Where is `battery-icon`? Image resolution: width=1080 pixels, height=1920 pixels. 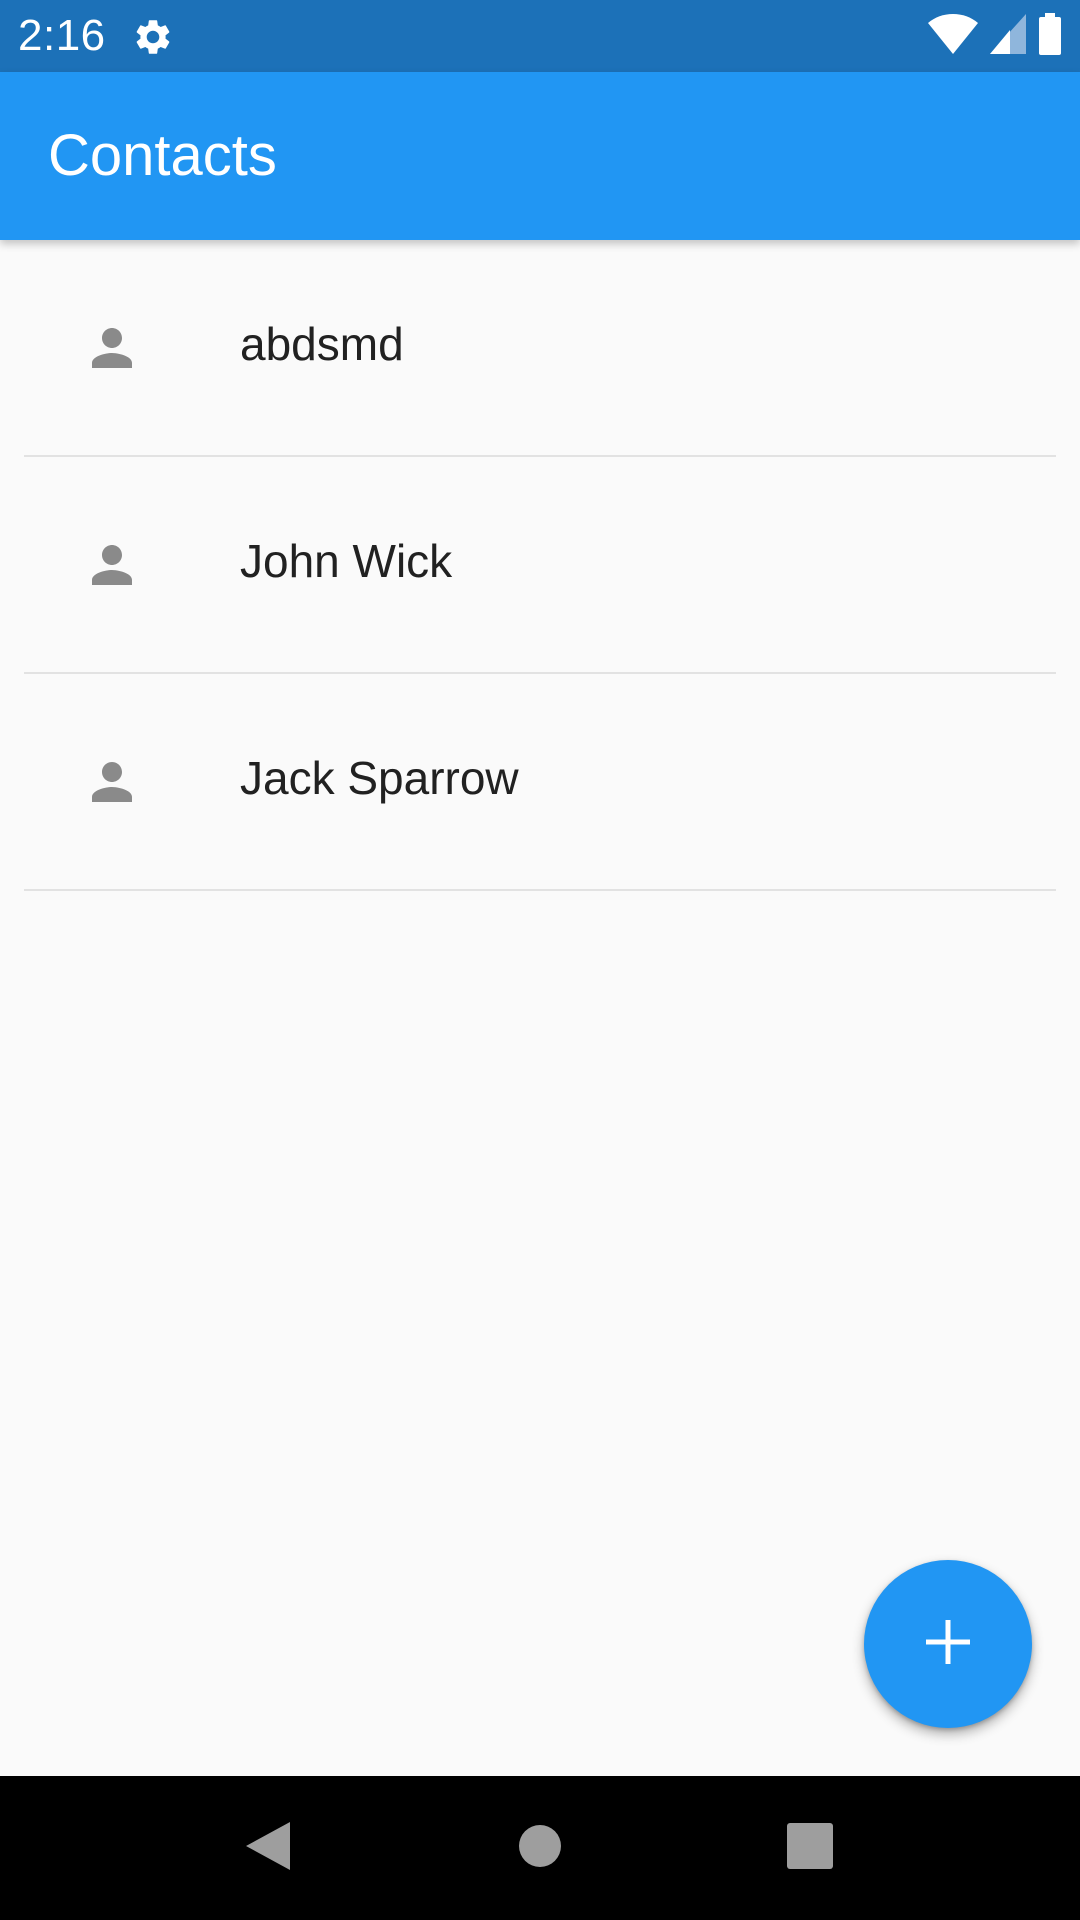
battery-icon is located at coordinates (1050, 36).